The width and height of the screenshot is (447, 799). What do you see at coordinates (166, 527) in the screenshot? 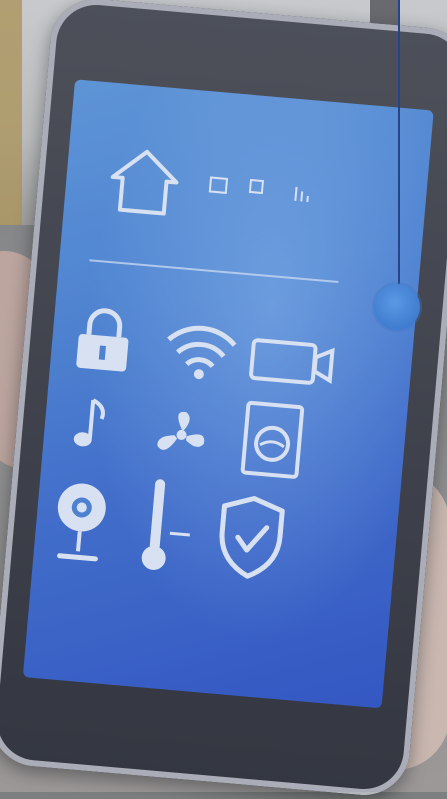
I see `thermometer-icon` at bounding box center [166, 527].